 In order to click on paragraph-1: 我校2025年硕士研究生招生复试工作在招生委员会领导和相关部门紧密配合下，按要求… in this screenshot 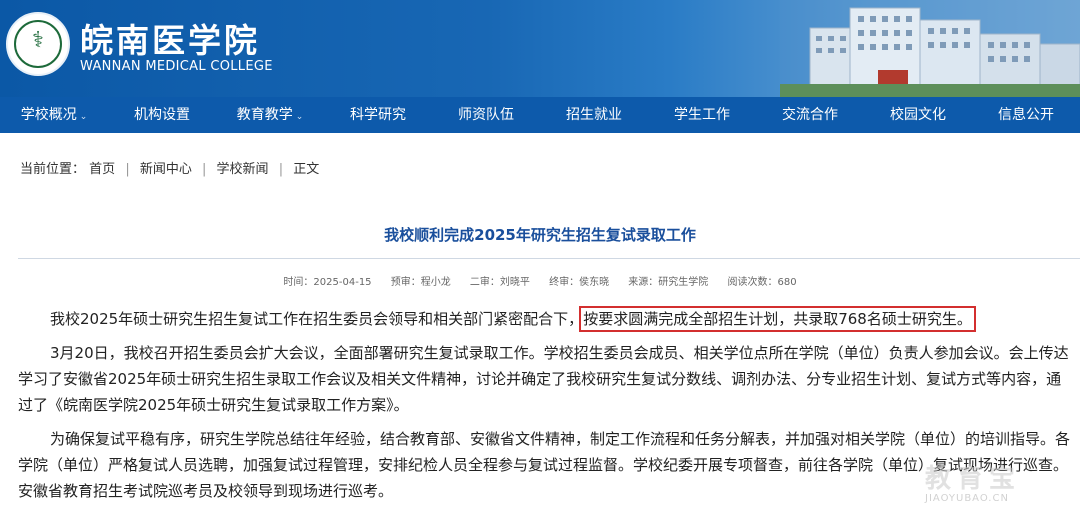, I will do `click(513, 319)`.